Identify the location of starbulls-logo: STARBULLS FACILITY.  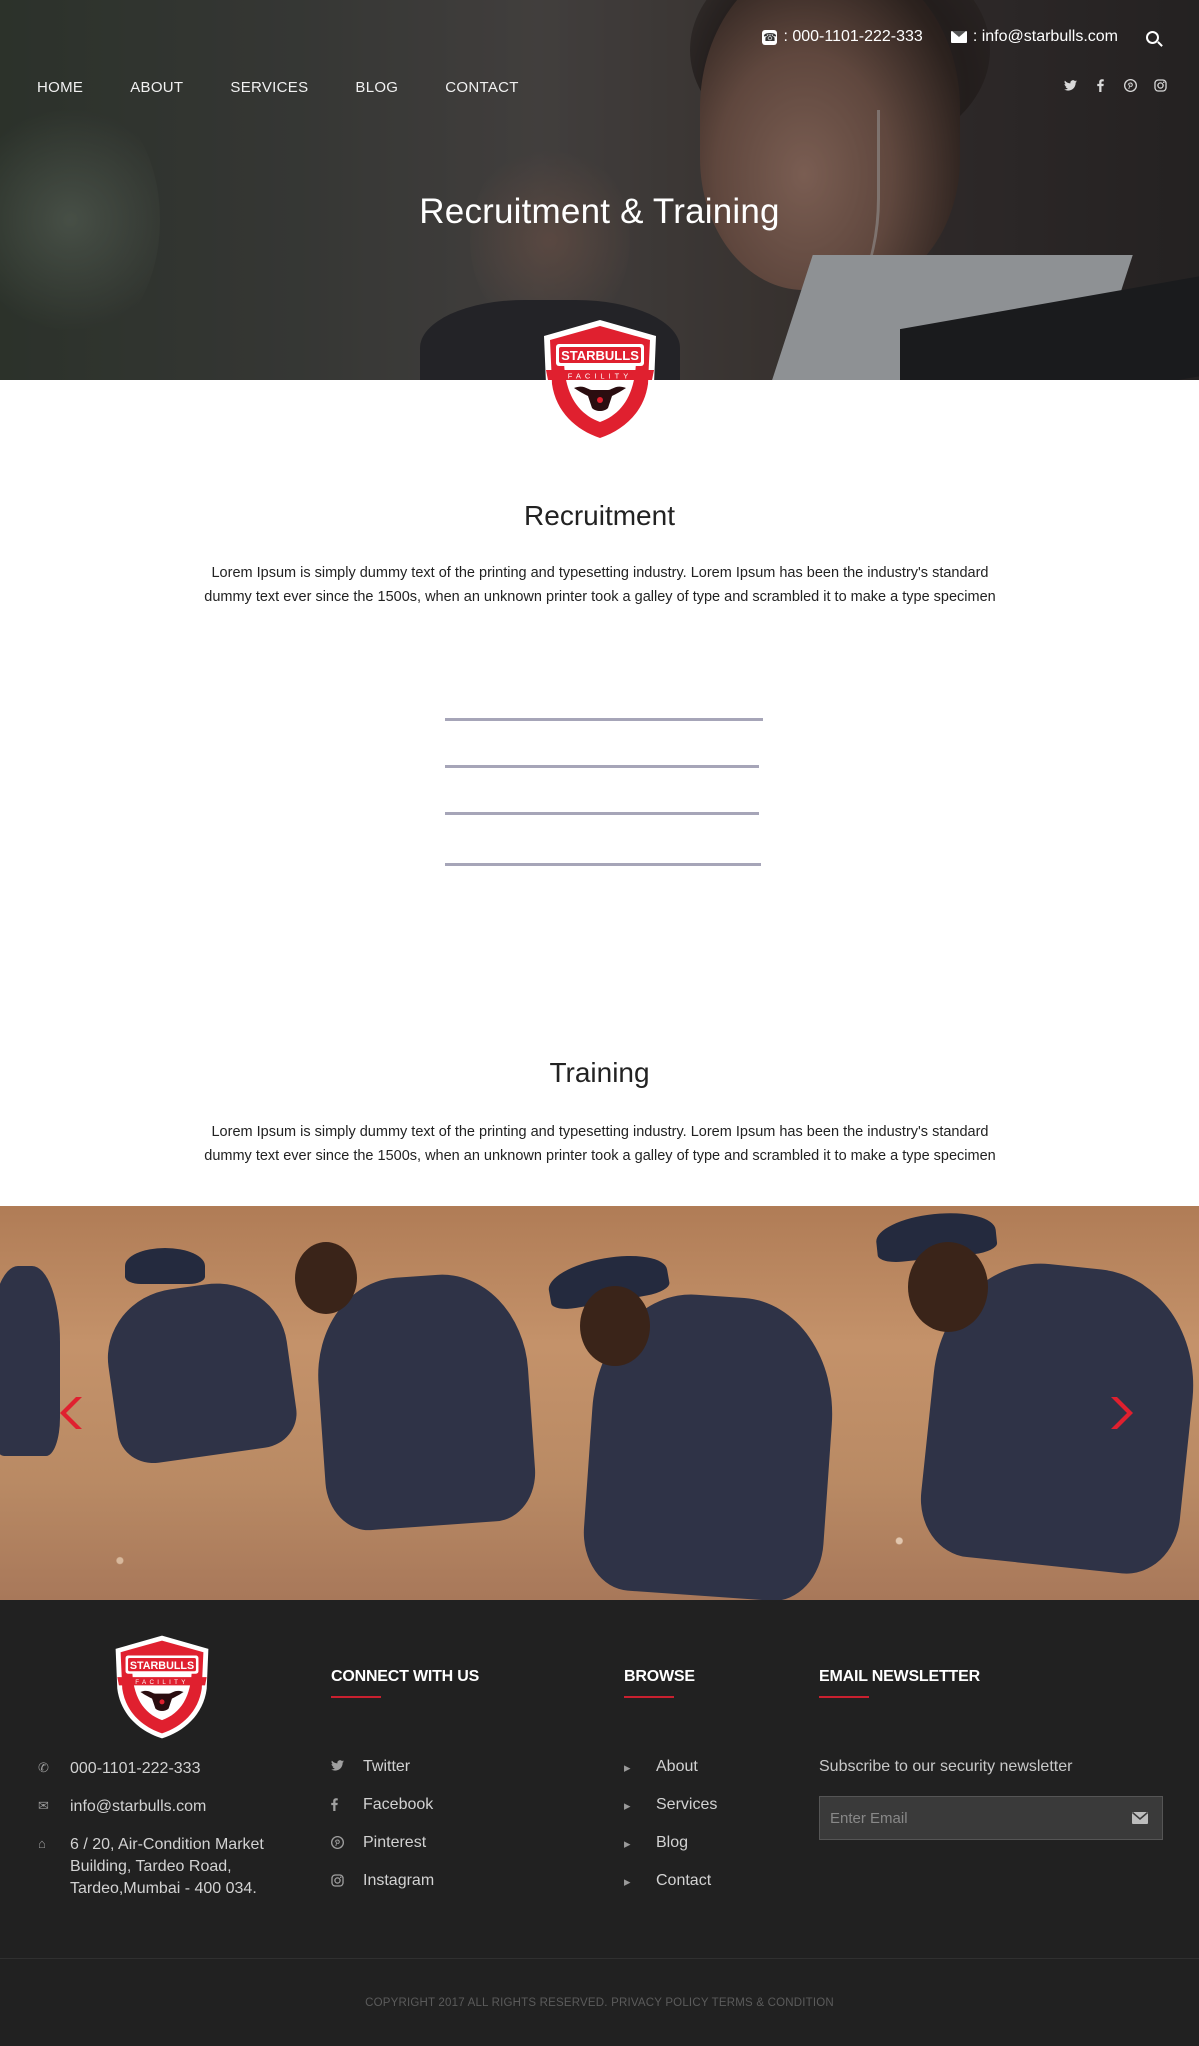
(600, 382).